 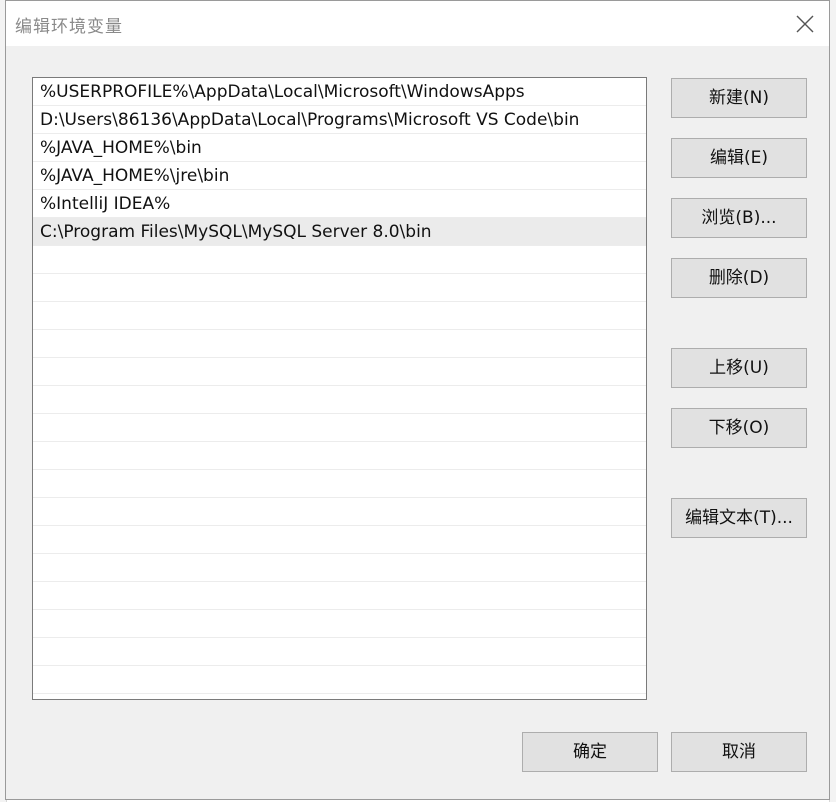 I want to click on cancel-button: 取消, so click(x=739, y=752).